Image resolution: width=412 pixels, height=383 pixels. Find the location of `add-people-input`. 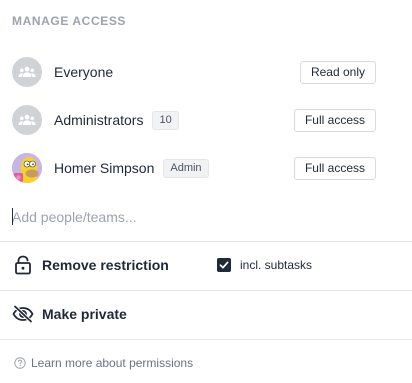

add-people-input is located at coordinates (202, 217).